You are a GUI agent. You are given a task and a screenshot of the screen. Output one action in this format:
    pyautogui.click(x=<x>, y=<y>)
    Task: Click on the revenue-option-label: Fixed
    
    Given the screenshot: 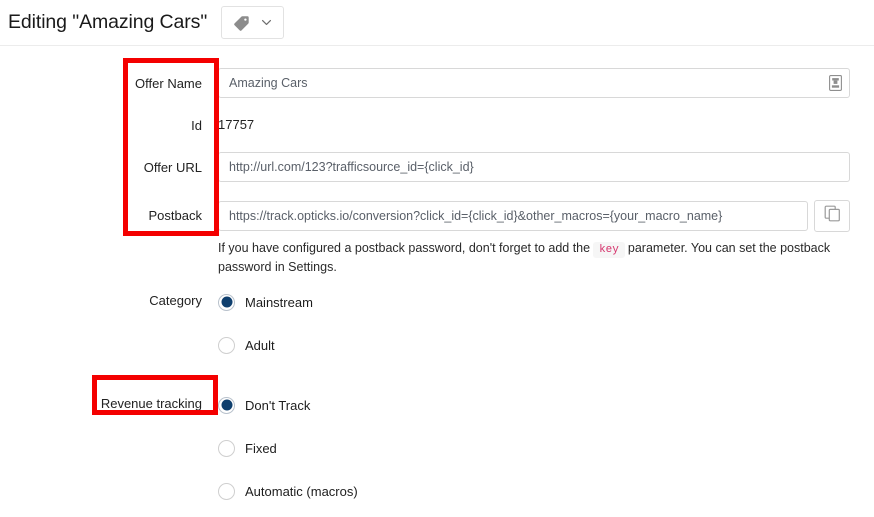 What is the action you would take?
    pyautogui.click(x=261, y=448)
    